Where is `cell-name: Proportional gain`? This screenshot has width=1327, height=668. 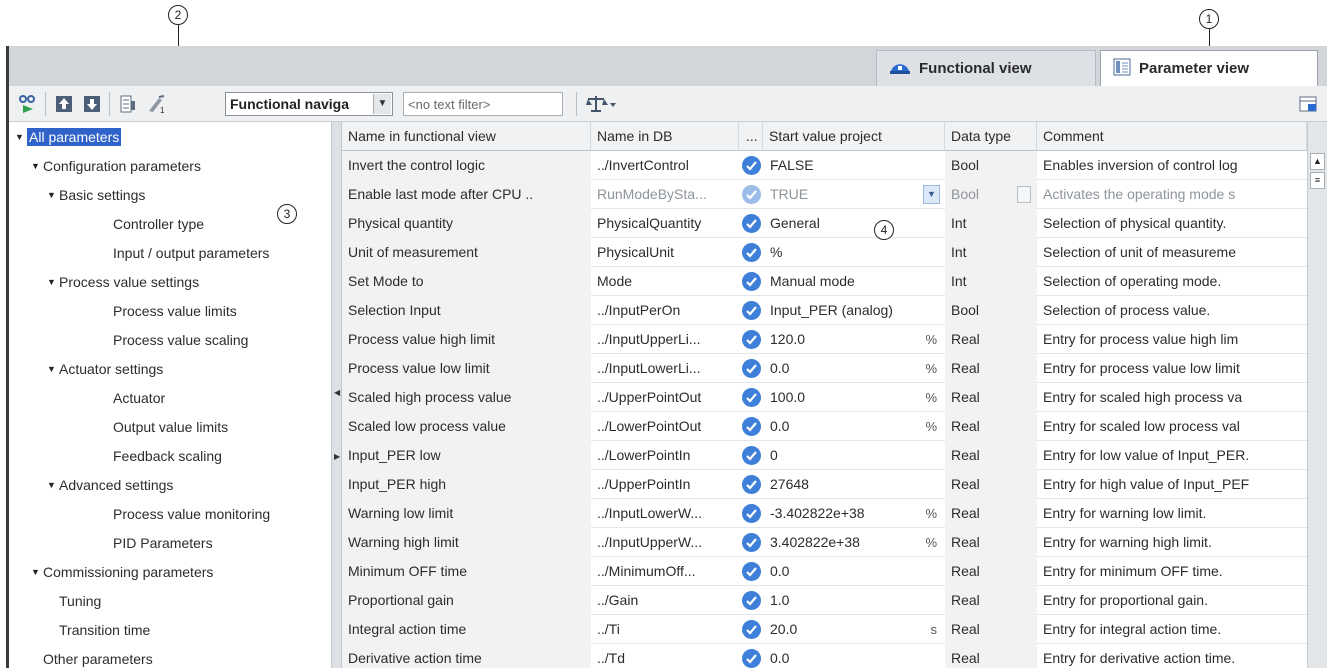
cell-name: Proportional gain is located at coordinates (466, 600).